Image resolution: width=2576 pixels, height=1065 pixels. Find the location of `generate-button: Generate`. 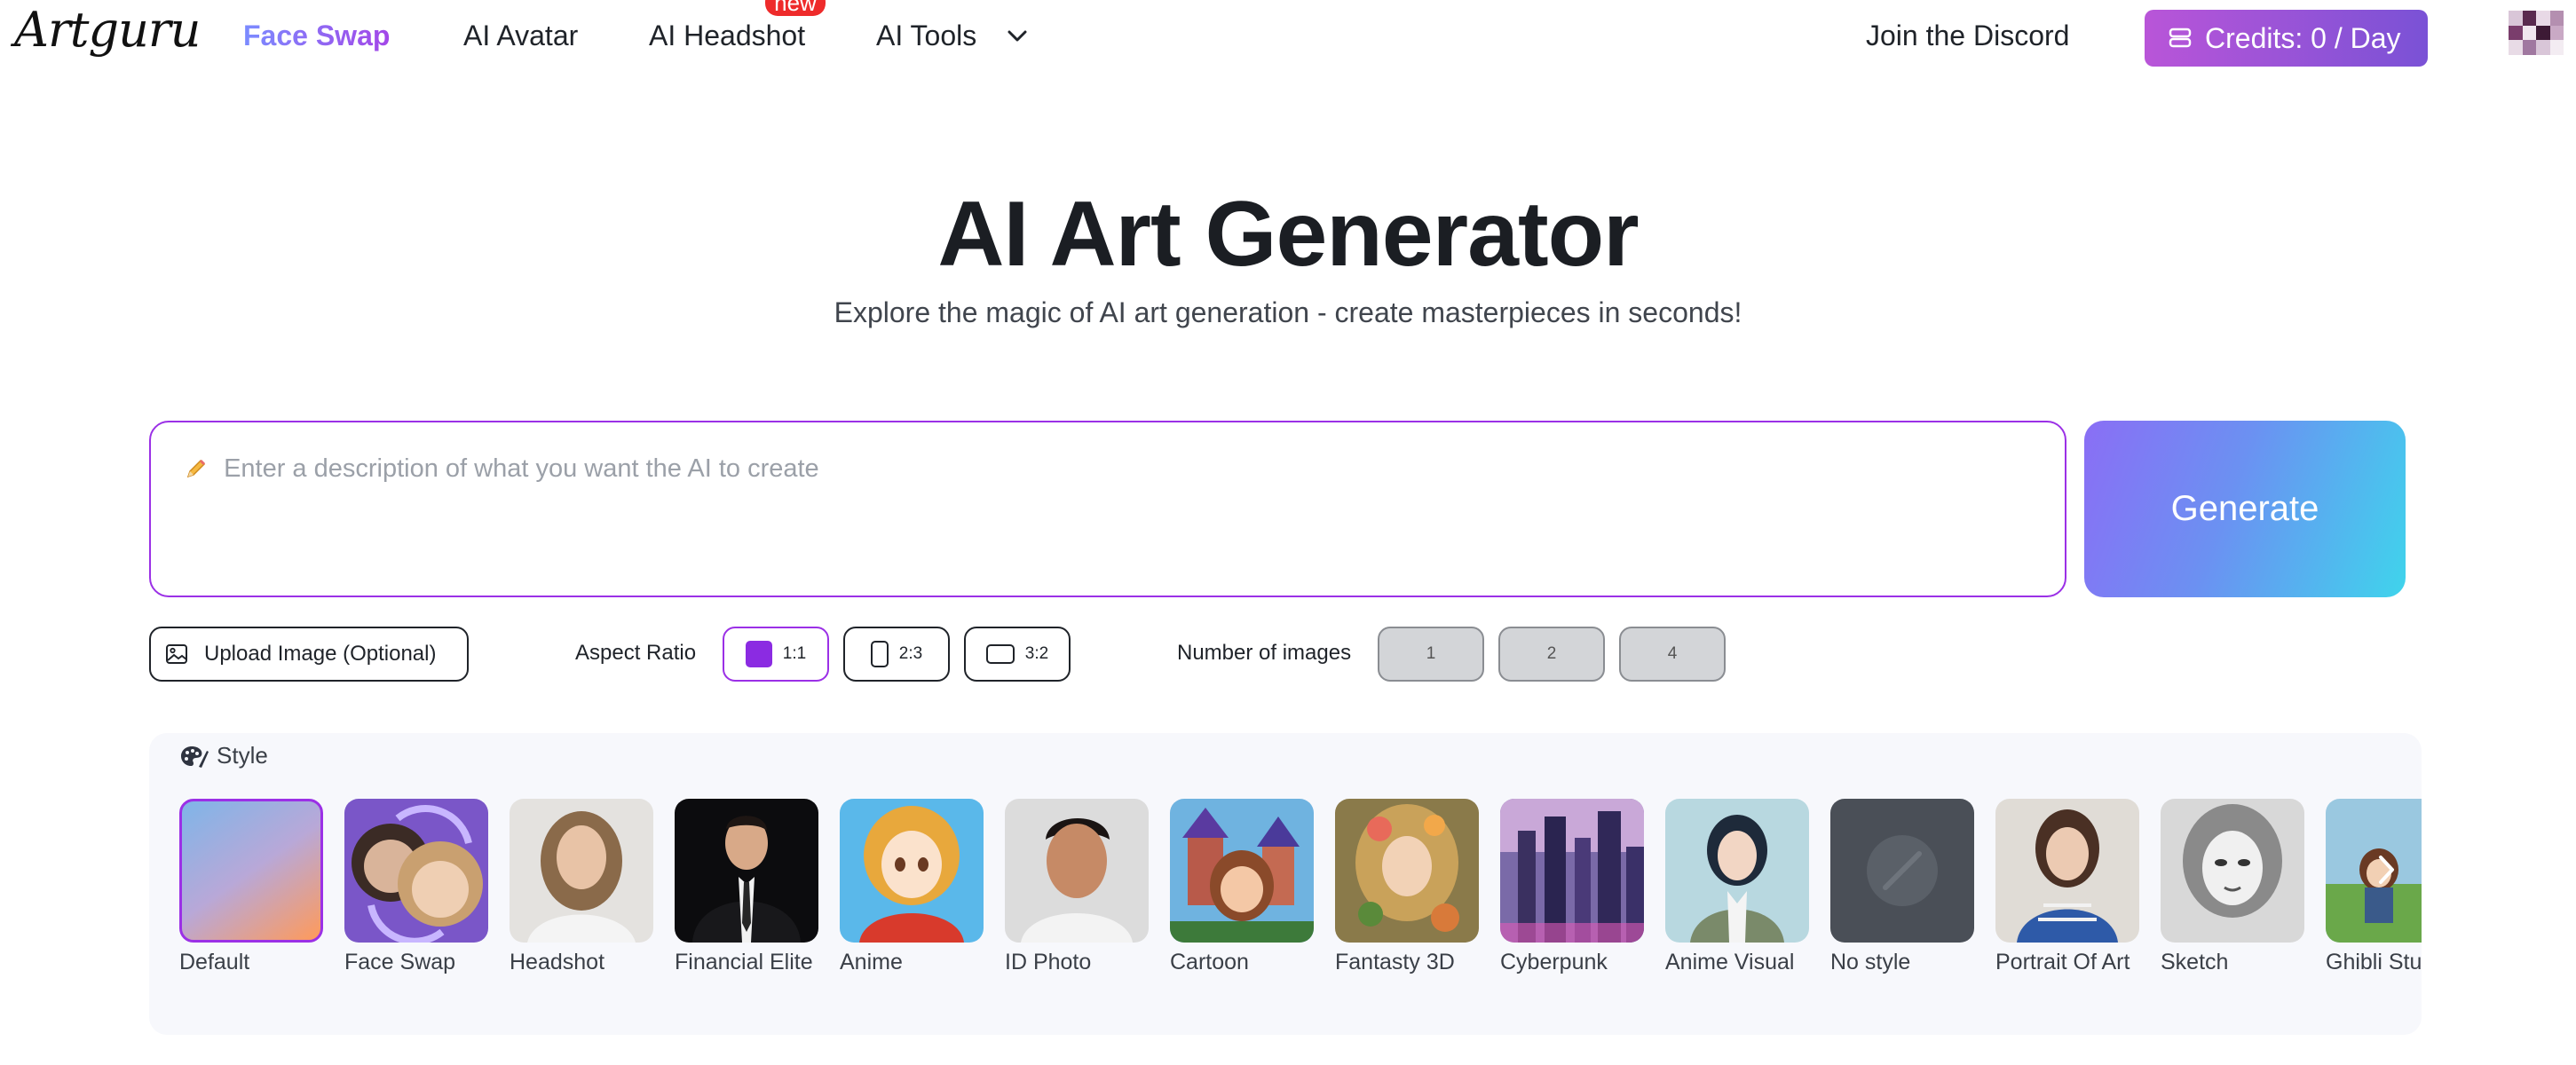

generate-button: Generate is located at coordinates (2245, 509).